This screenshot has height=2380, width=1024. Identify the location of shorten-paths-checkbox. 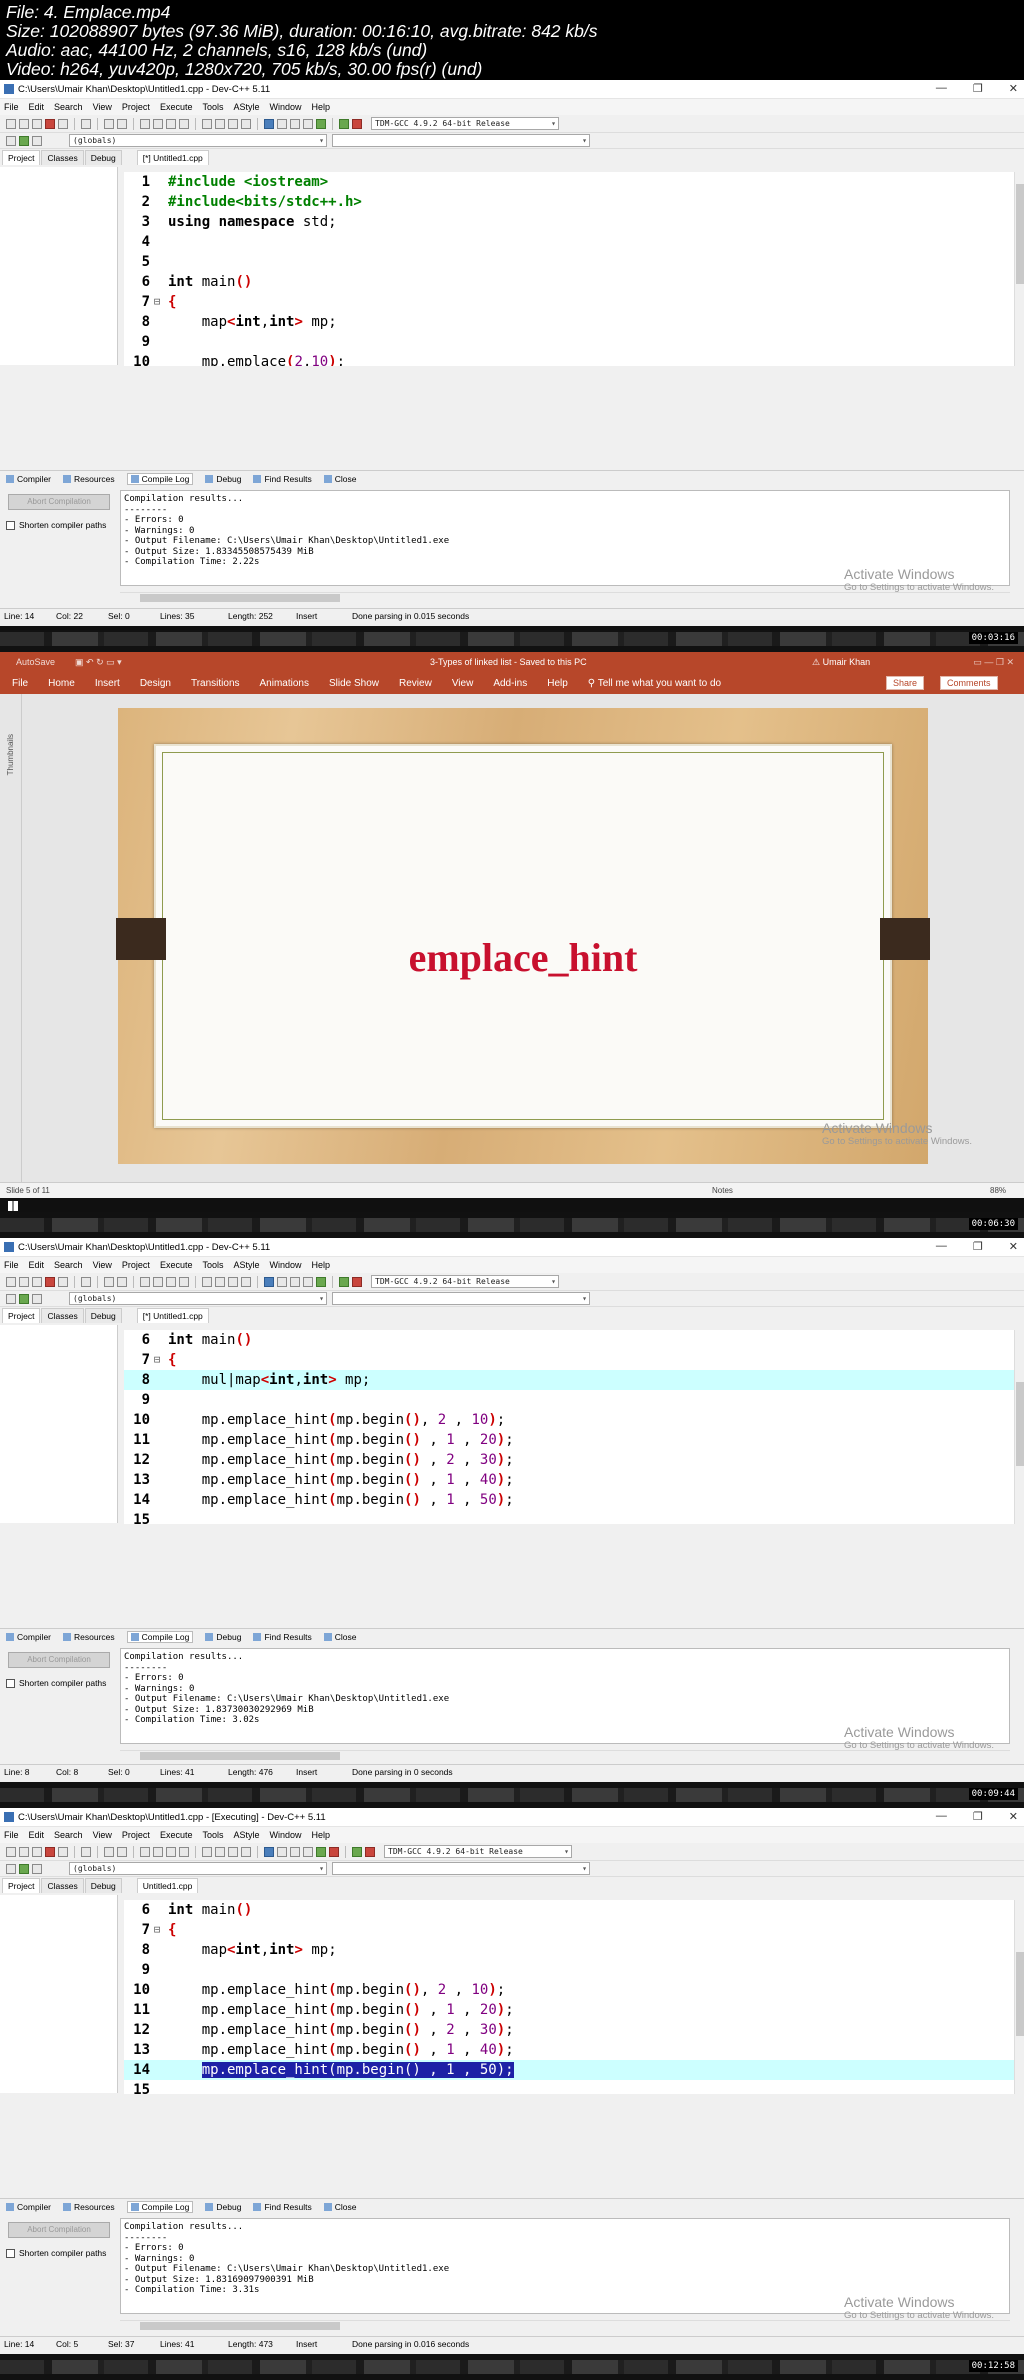
(10, 1683).